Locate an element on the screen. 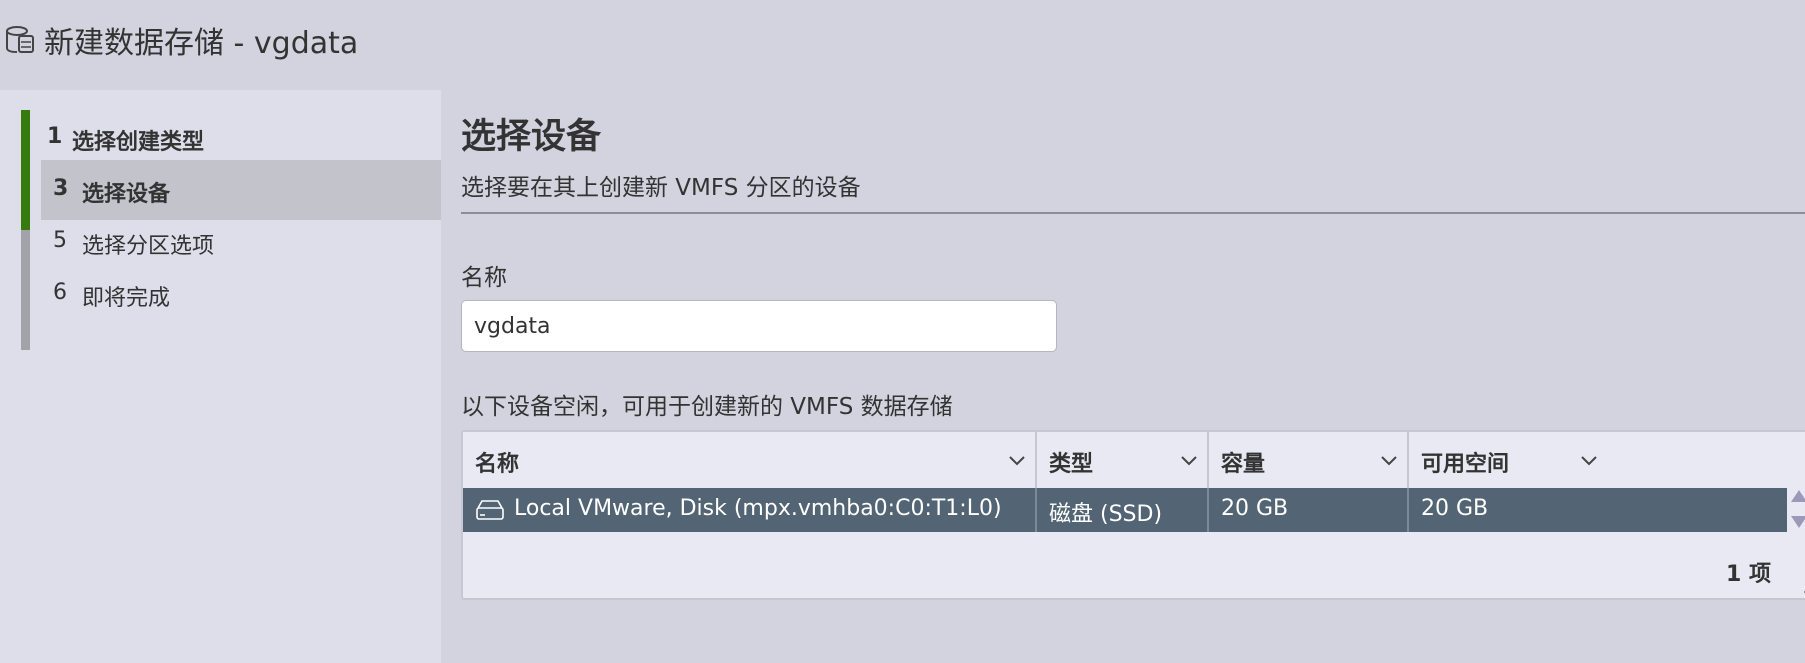  name-field-label: 名称 is located at coordinates (484, 278).